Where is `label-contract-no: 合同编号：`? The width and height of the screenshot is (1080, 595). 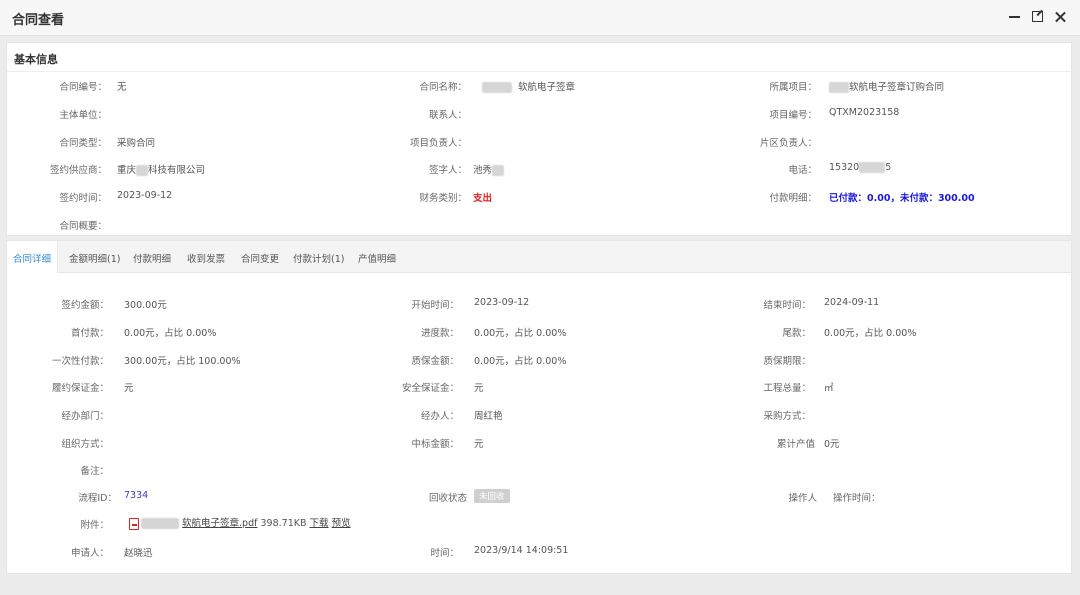 label-contract-no: 合同编号： is located at coordinates (83, 87).